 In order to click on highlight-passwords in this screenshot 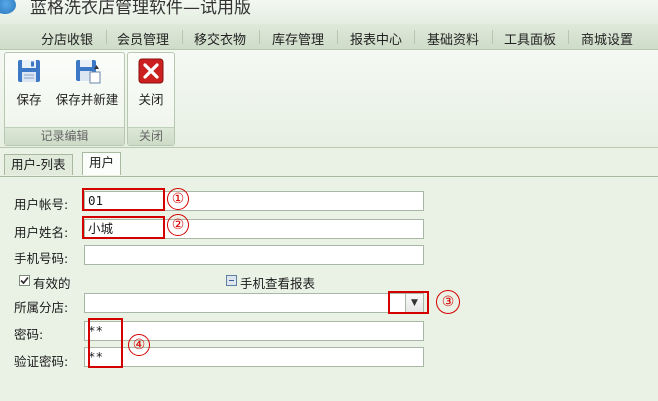, I will do `click(105, 343)`.